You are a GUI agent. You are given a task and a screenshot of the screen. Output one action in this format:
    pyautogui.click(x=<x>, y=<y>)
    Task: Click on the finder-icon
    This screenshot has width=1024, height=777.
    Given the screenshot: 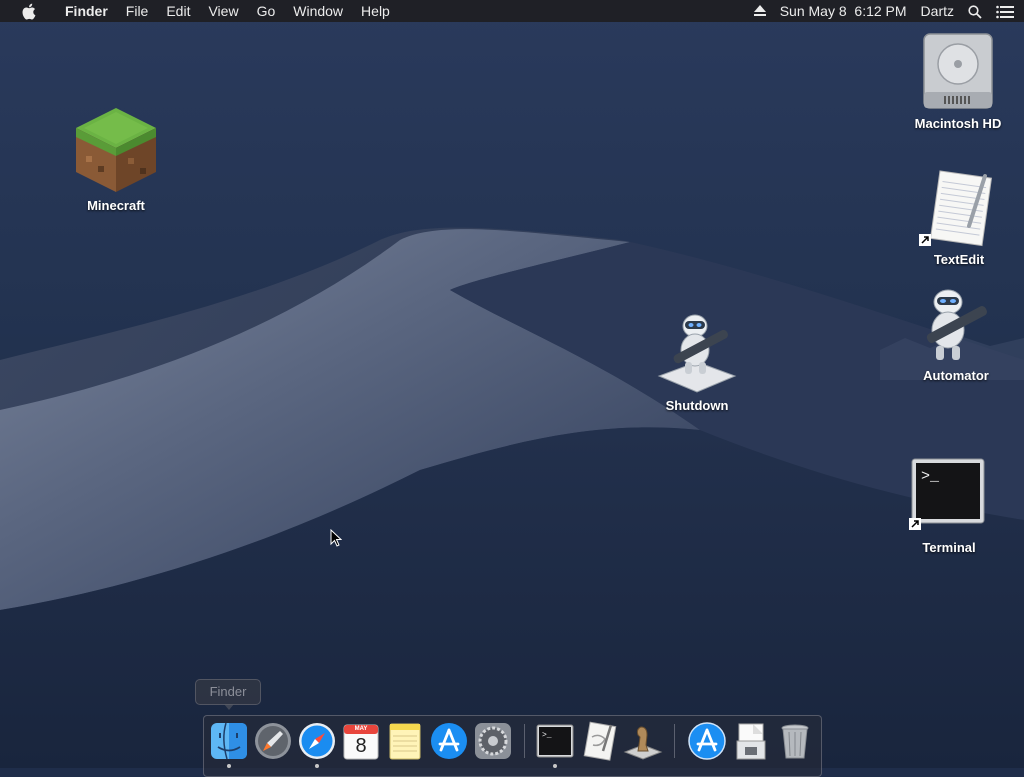 What is the action you would take?
    pyautogui.click(x=229, y=741)
    